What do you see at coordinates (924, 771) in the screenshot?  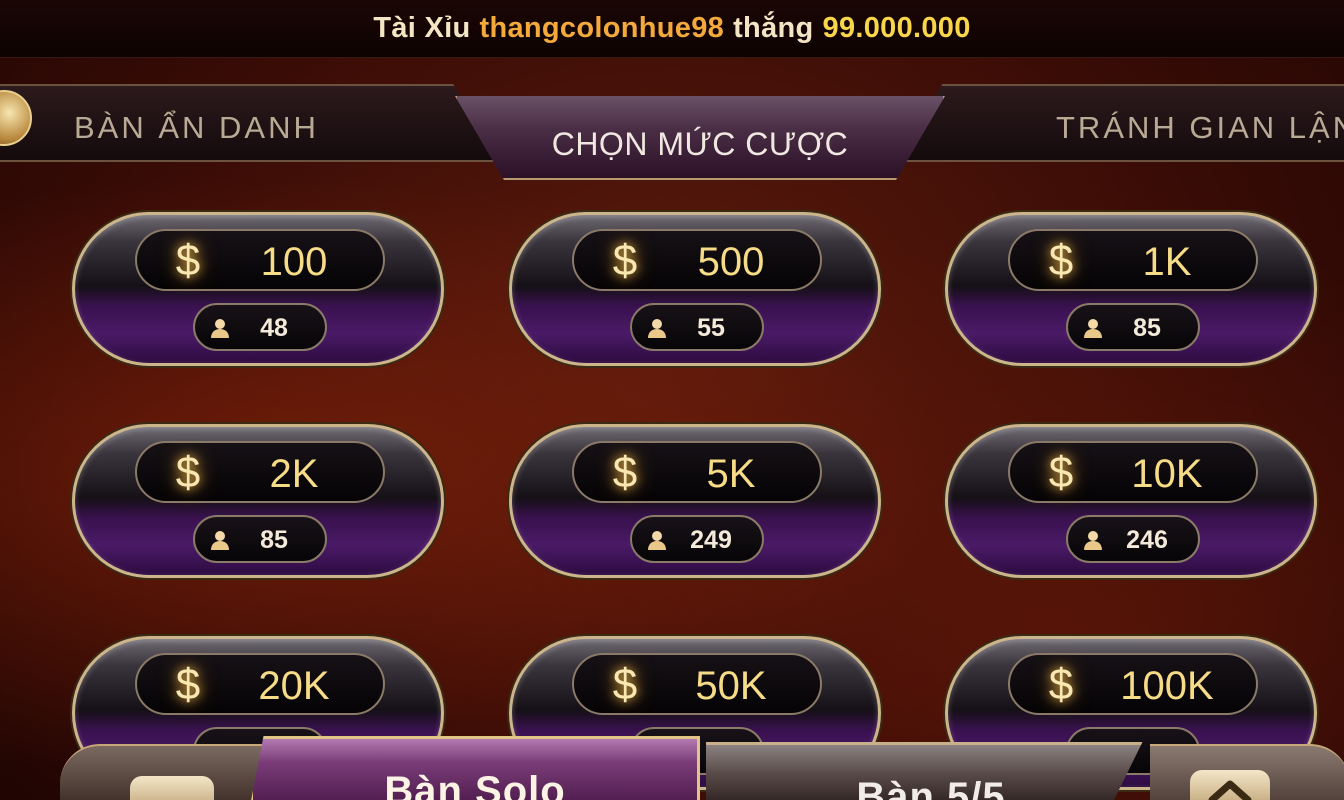 I see `tab-table-5v5: Bàn 5/5` at bounding box center [924, 771].